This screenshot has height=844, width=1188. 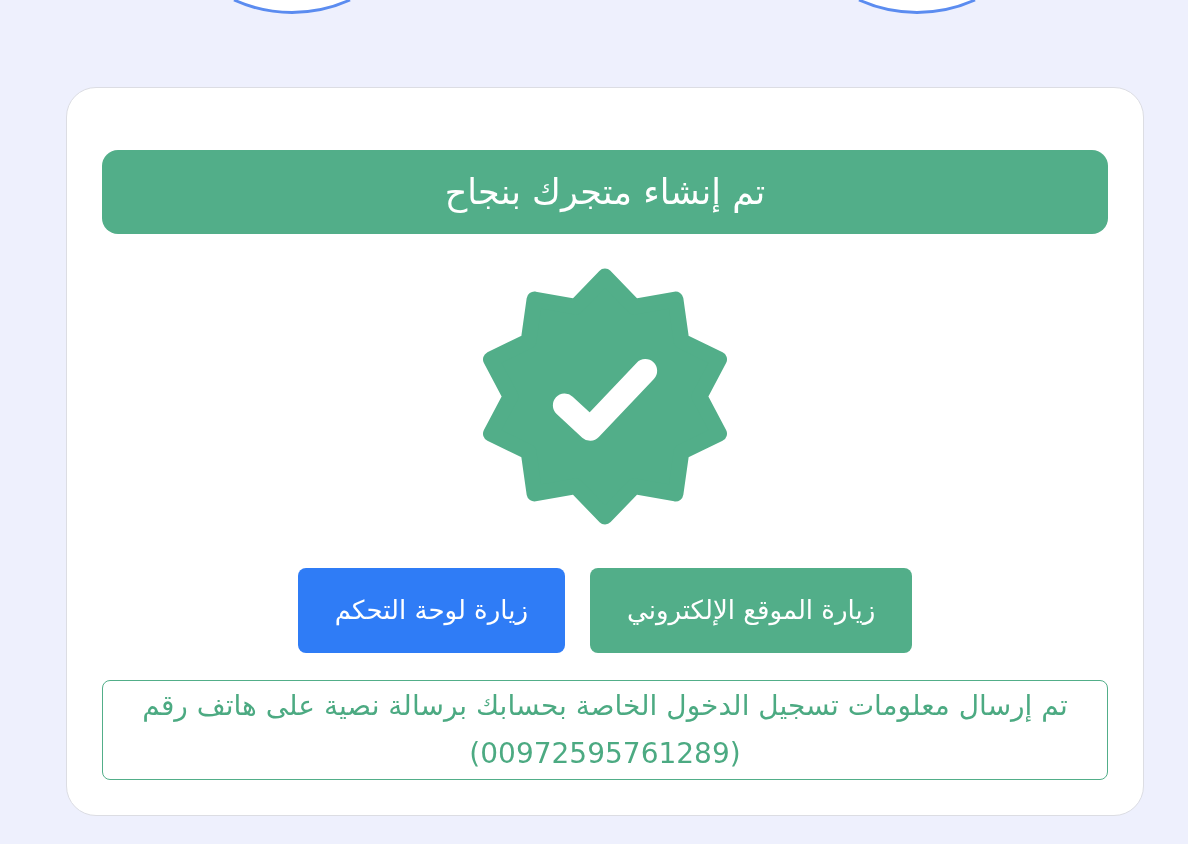 What do you see at coordinates (605, 192) in the screenshot?
I see `success-banner: تم إنشاء متجرك بنجاح` at bounding box center [605, 192].